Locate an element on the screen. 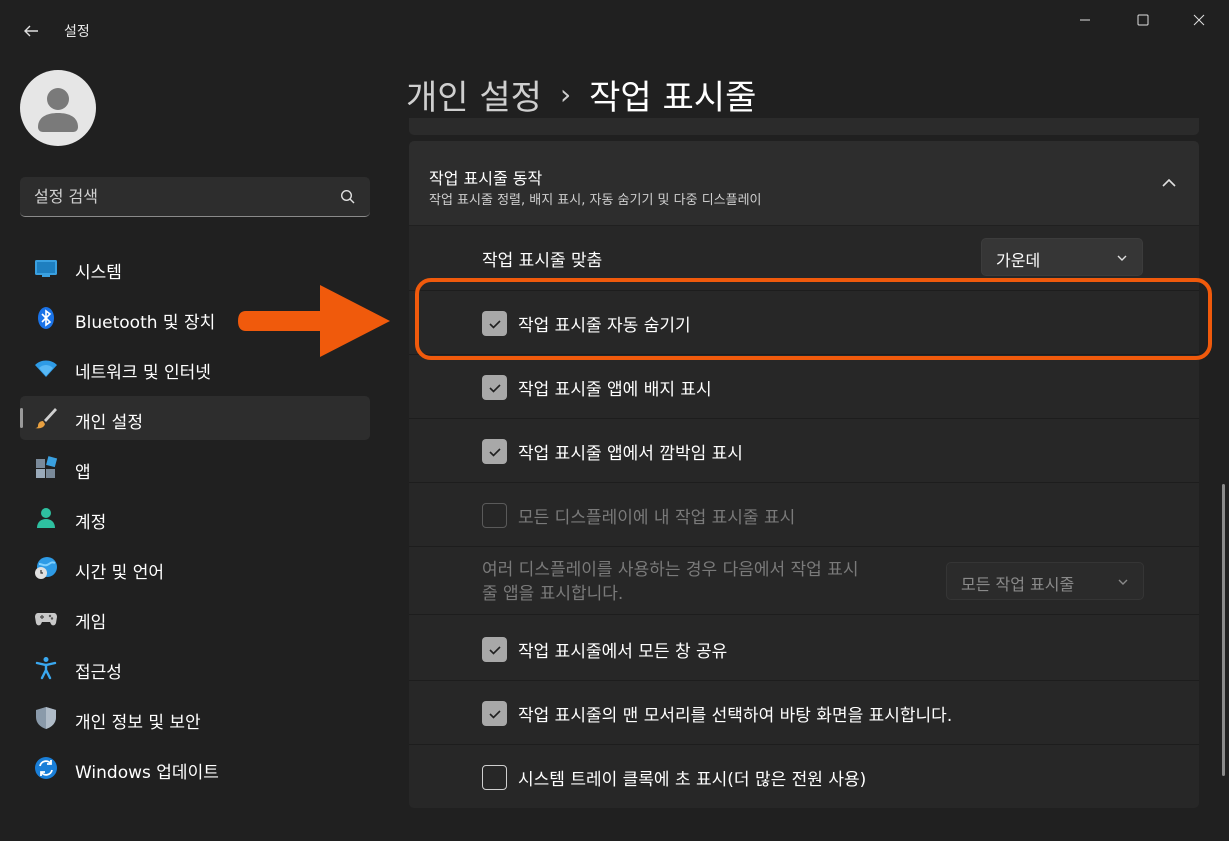 The height and width of the screenshot is (841, 1229). sidebar-item-accounts: 계정 is located at coordinates (195, 518).